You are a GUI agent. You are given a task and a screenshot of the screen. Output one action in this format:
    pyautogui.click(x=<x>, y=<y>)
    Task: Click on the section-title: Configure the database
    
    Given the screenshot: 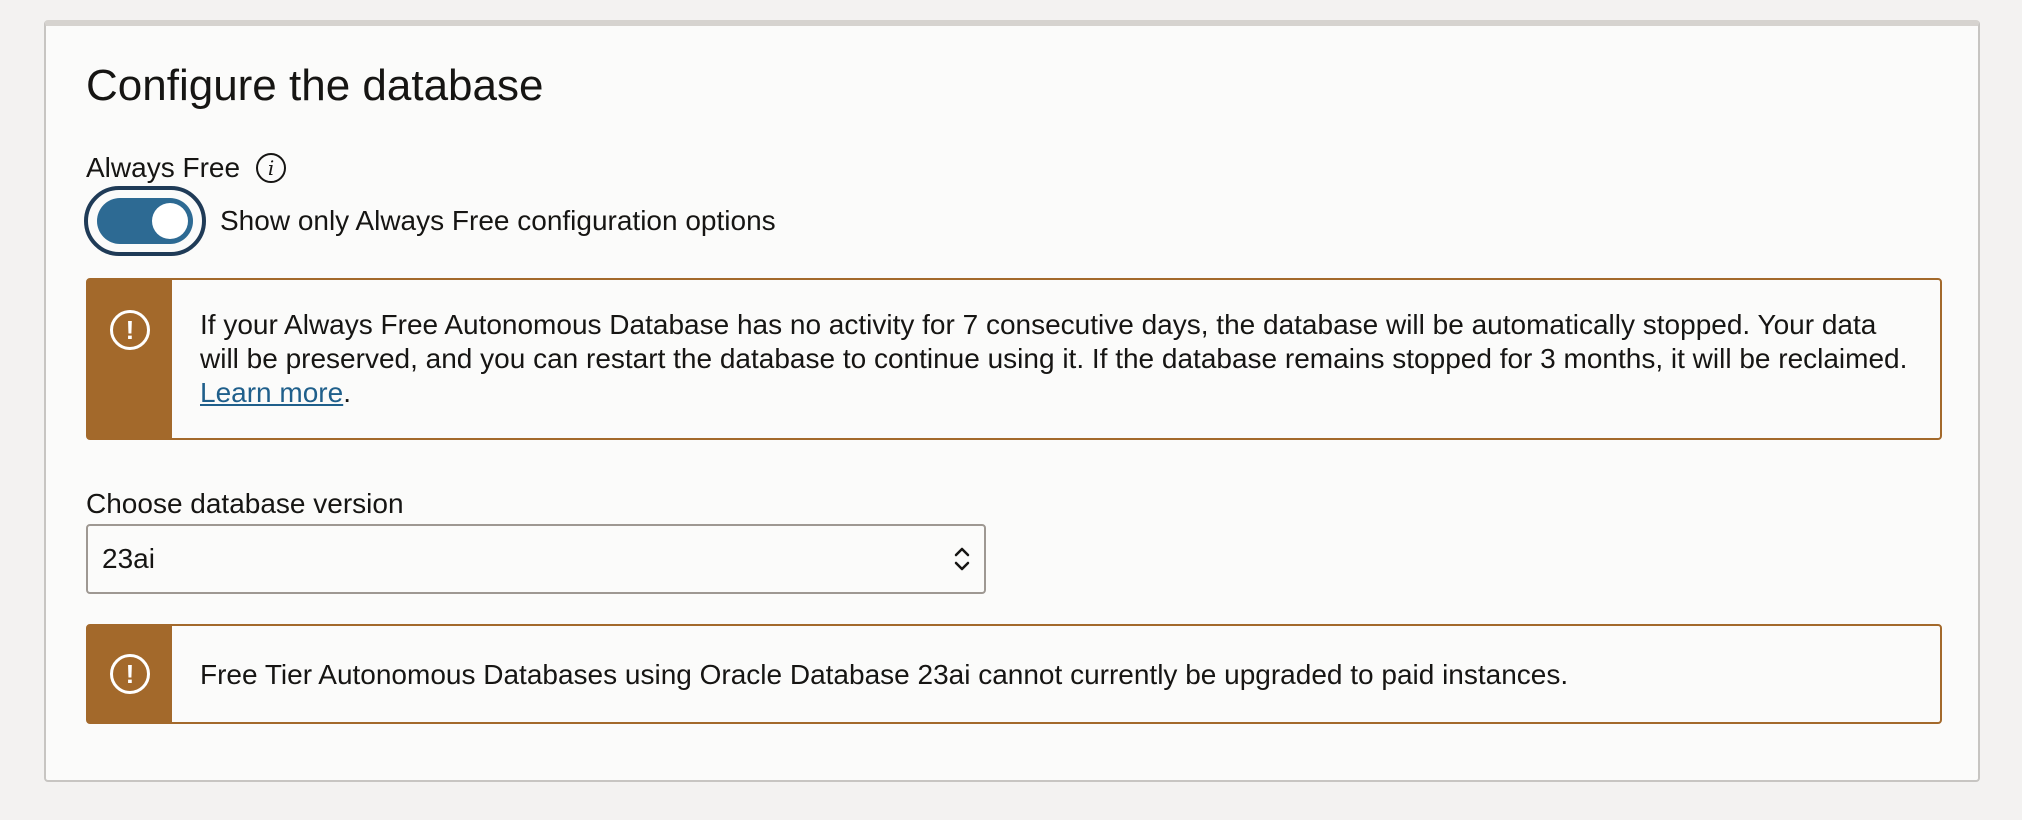 What is the action you would take?
    pyautogui.click(x=315, y=85)
    